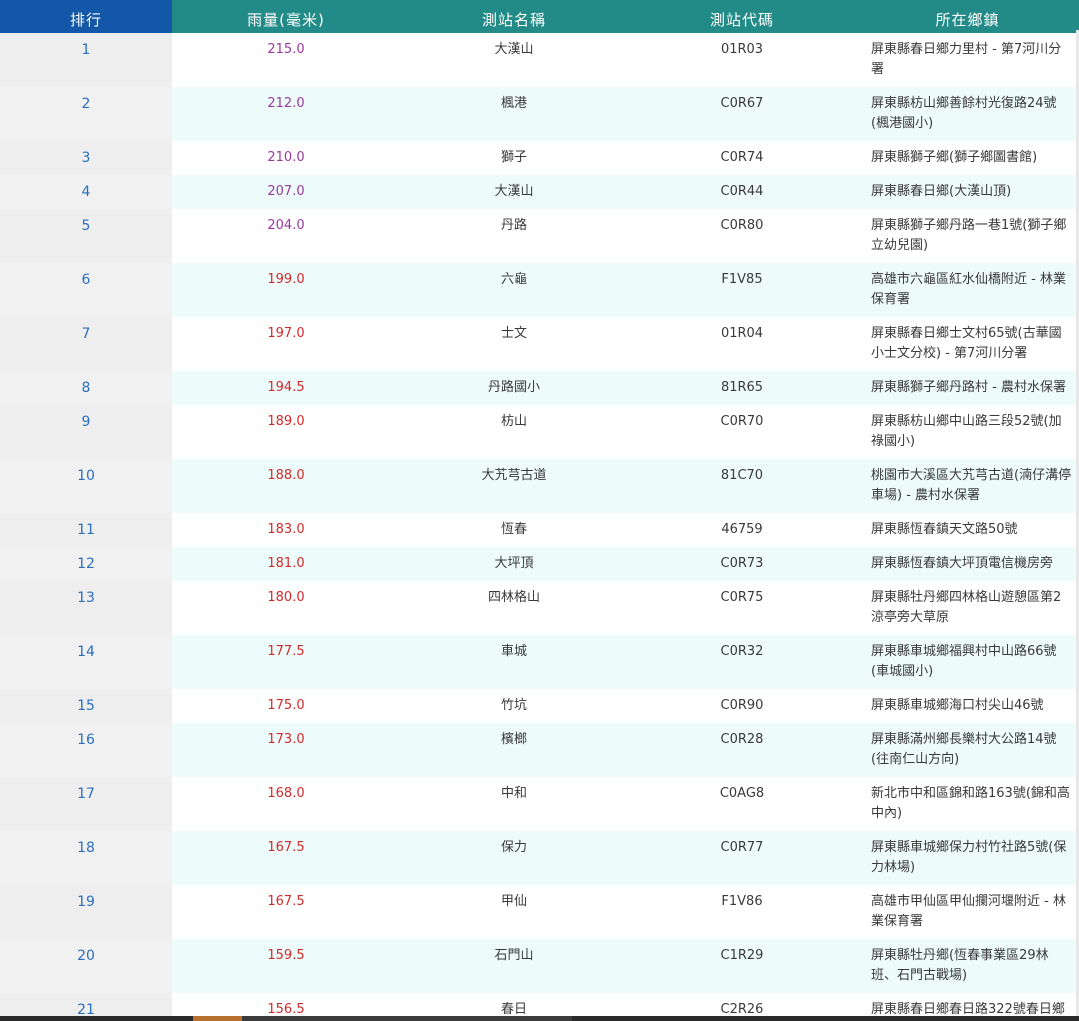 The height and width of the screenshot is (1021, 1079). Describe the element at coordinates (286, 966) in the screenshot. I see `rainfall-cell: 159.5` at that location.